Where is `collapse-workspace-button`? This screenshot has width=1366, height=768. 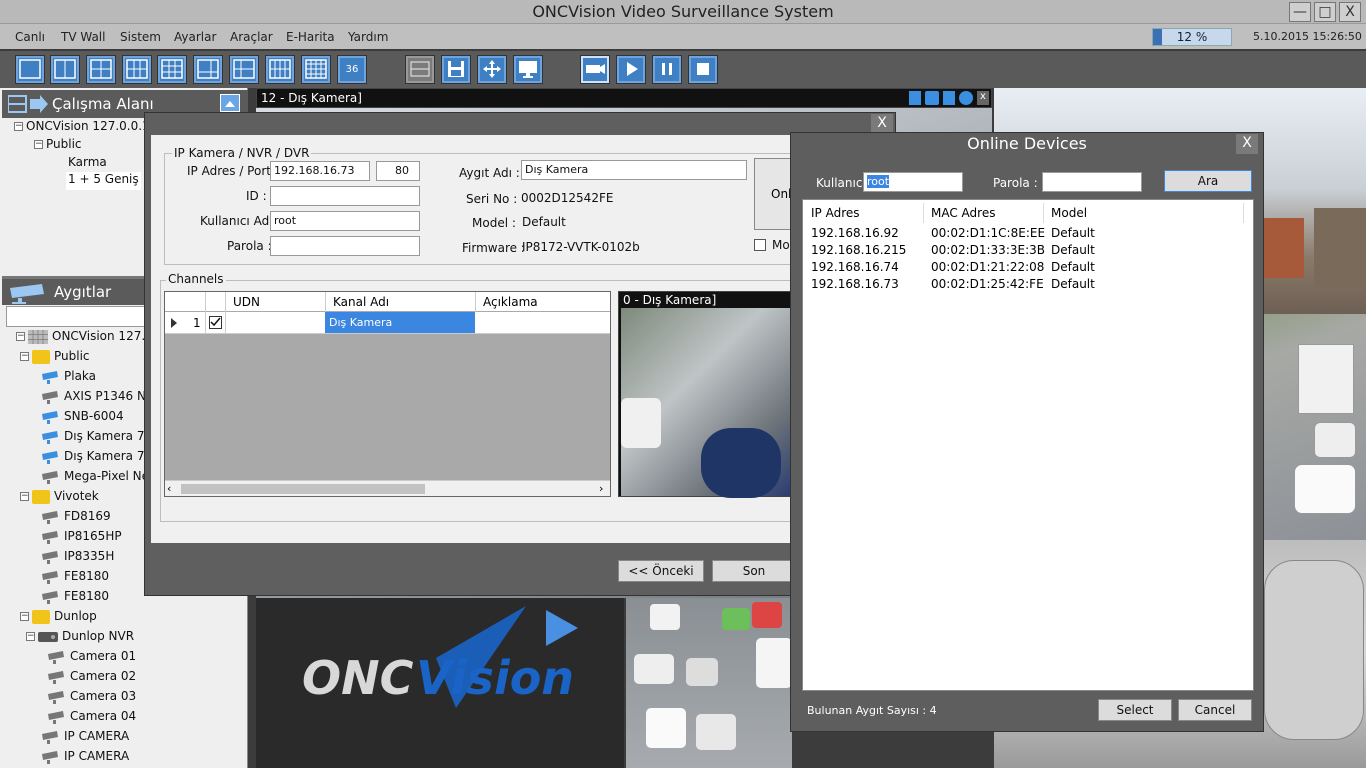 collapse-workspace-button is located at coordinates (230, 103).